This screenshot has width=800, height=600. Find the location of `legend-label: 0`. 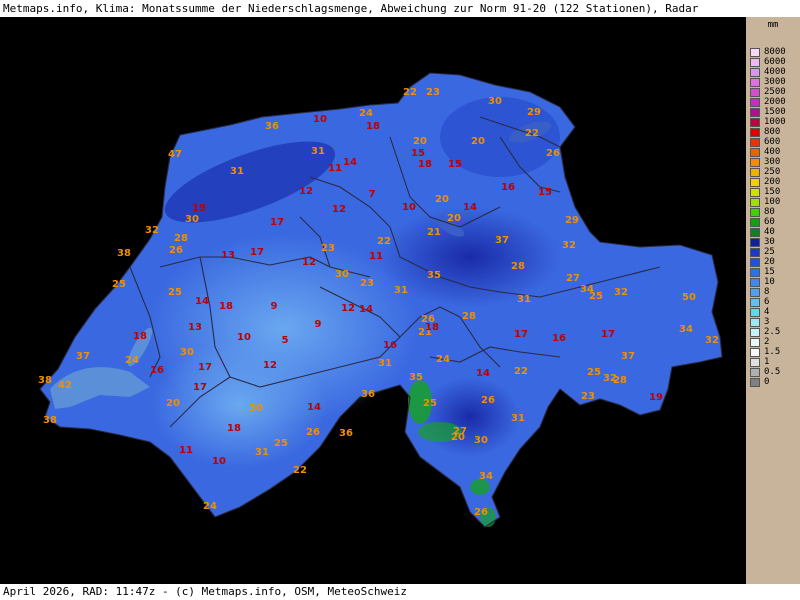

legend-label: 0 is located at coordinates (767, 382).